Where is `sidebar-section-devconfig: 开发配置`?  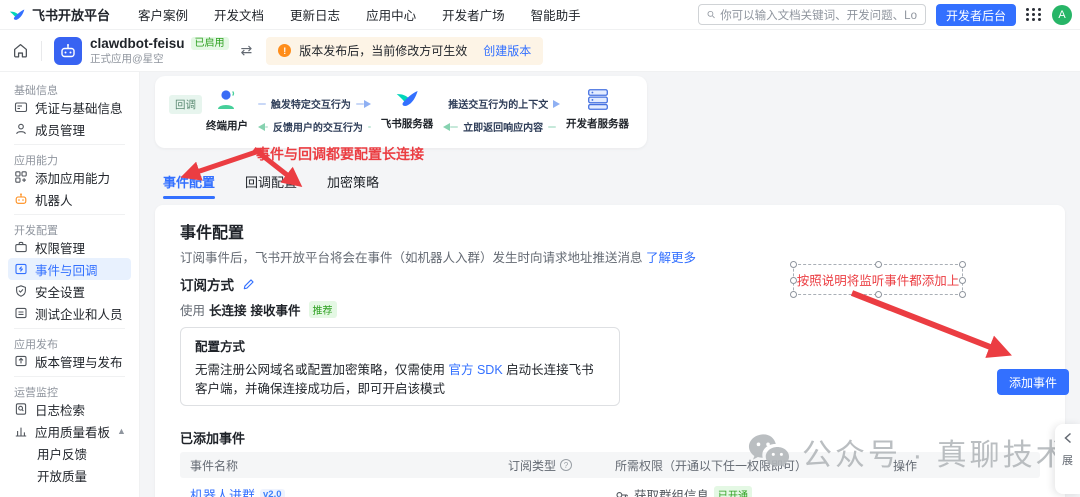
sidebar-section-devconfig: 开发配置 is located at coordinates (36, 231).